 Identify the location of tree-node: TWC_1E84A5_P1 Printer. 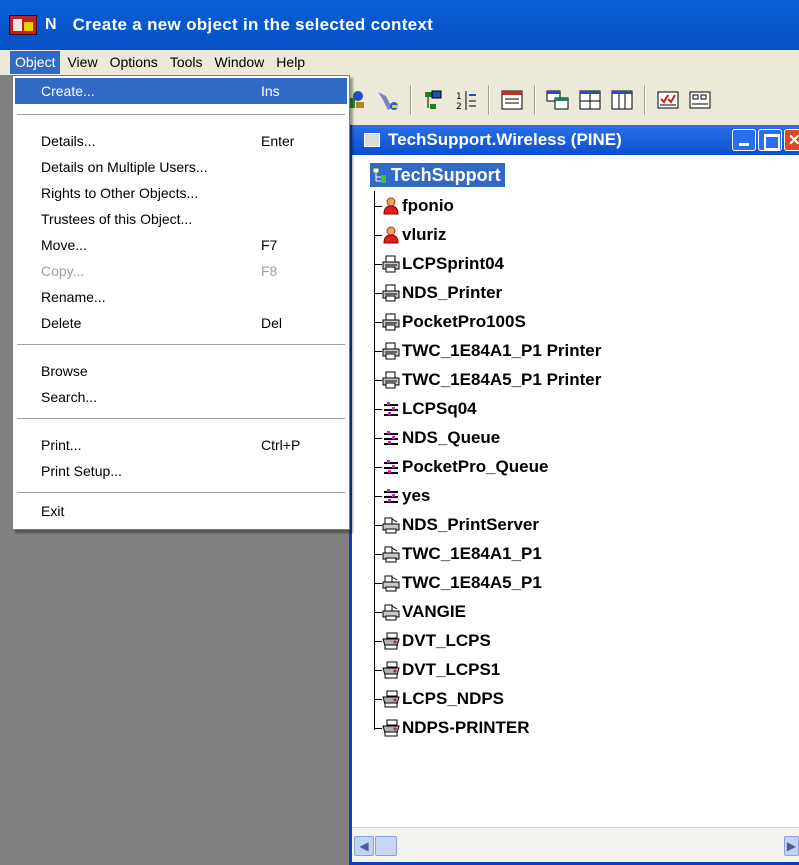
(487, 380).